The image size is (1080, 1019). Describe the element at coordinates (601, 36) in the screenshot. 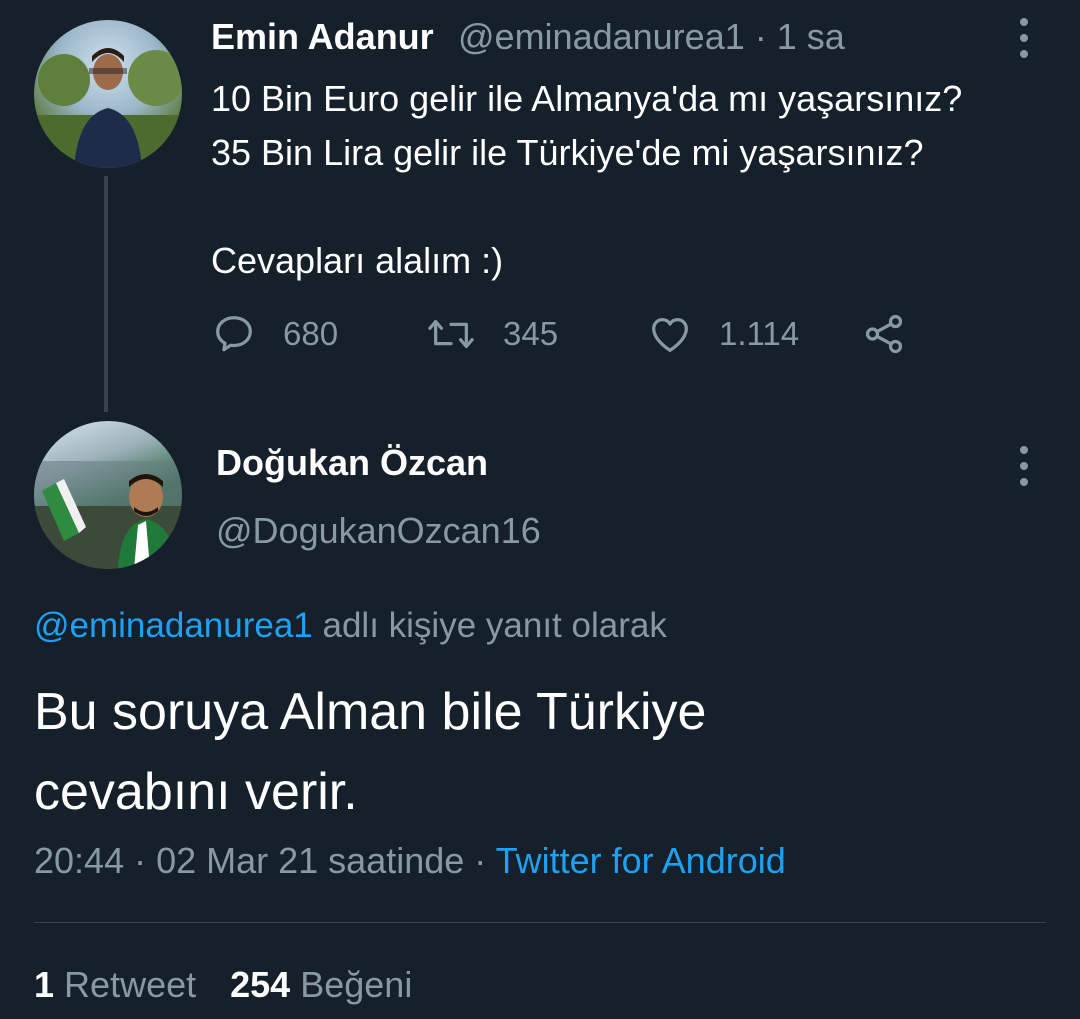

I see `parent-handle: @eminadanurea1` at that location.